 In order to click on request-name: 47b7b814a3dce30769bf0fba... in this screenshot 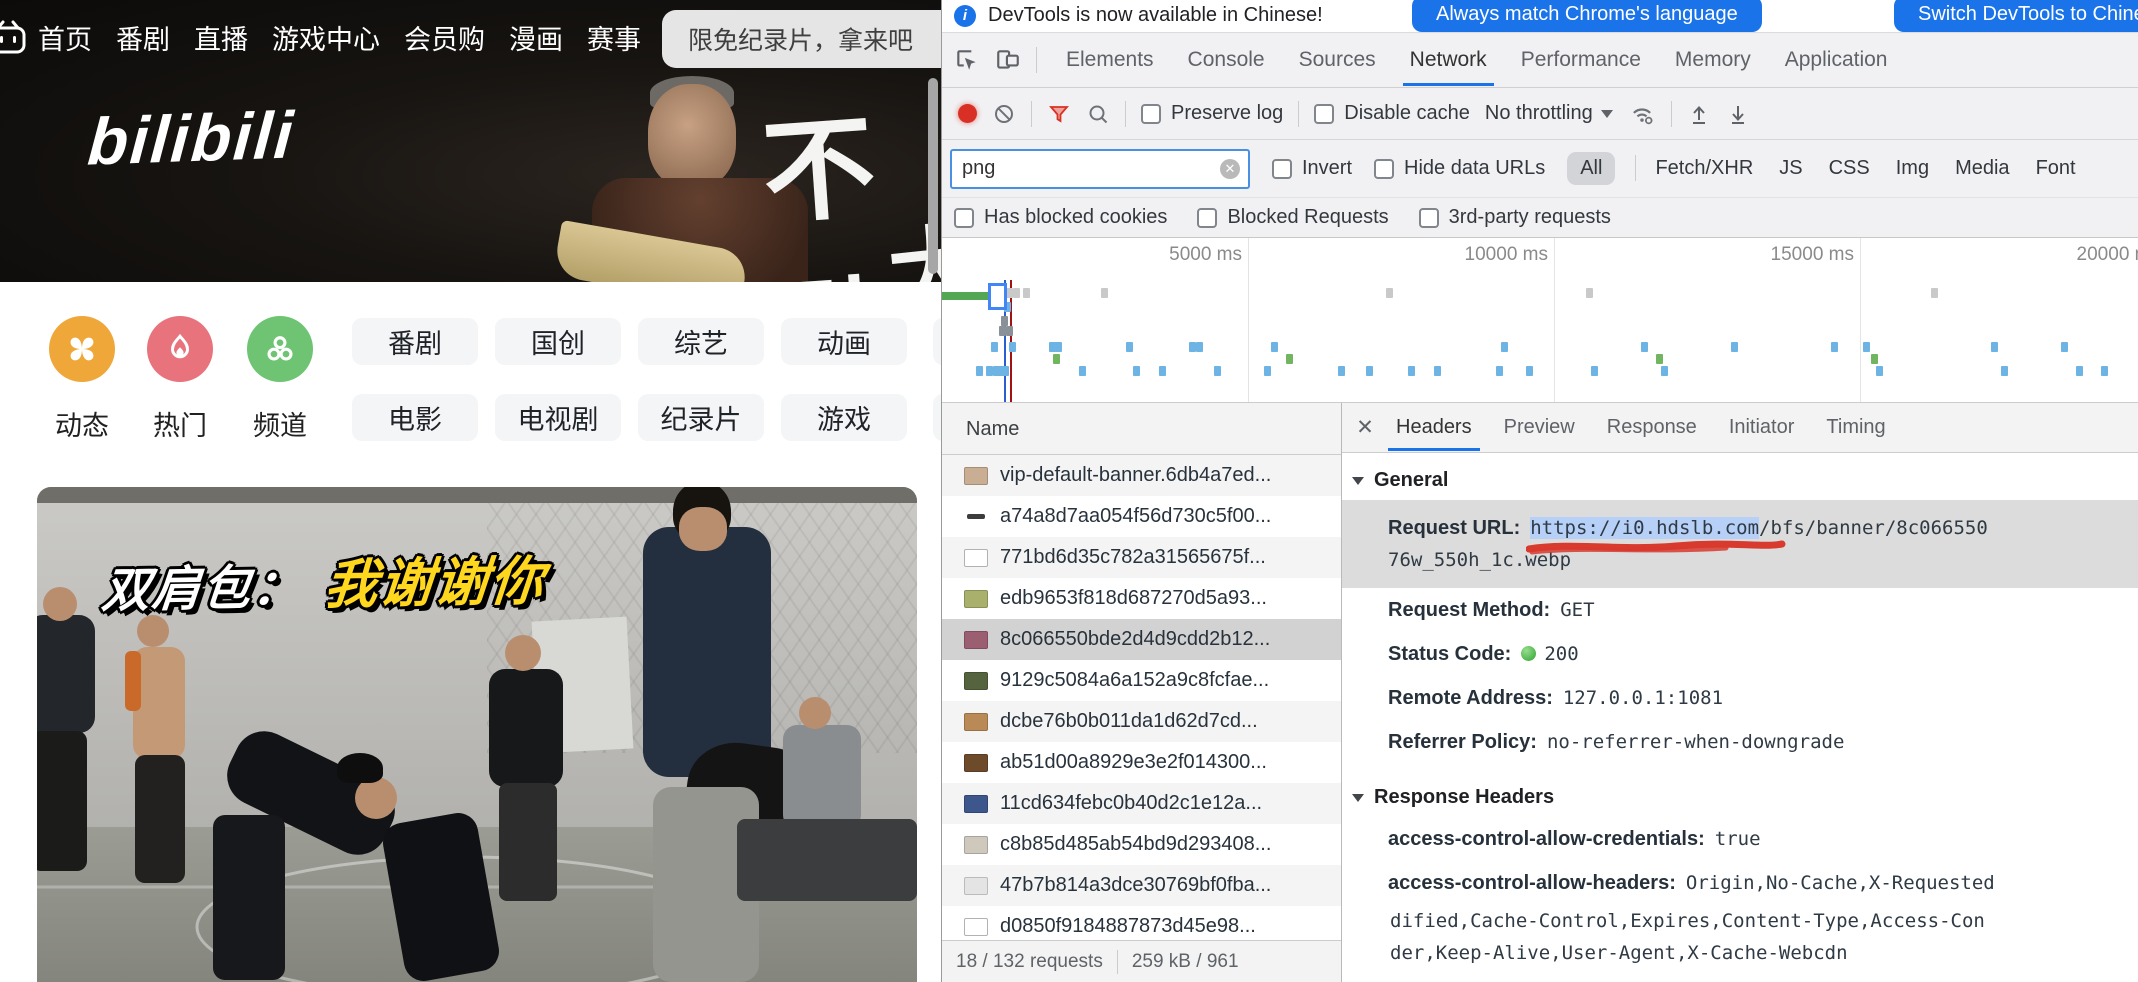, I will do `click(1136, 885)`.